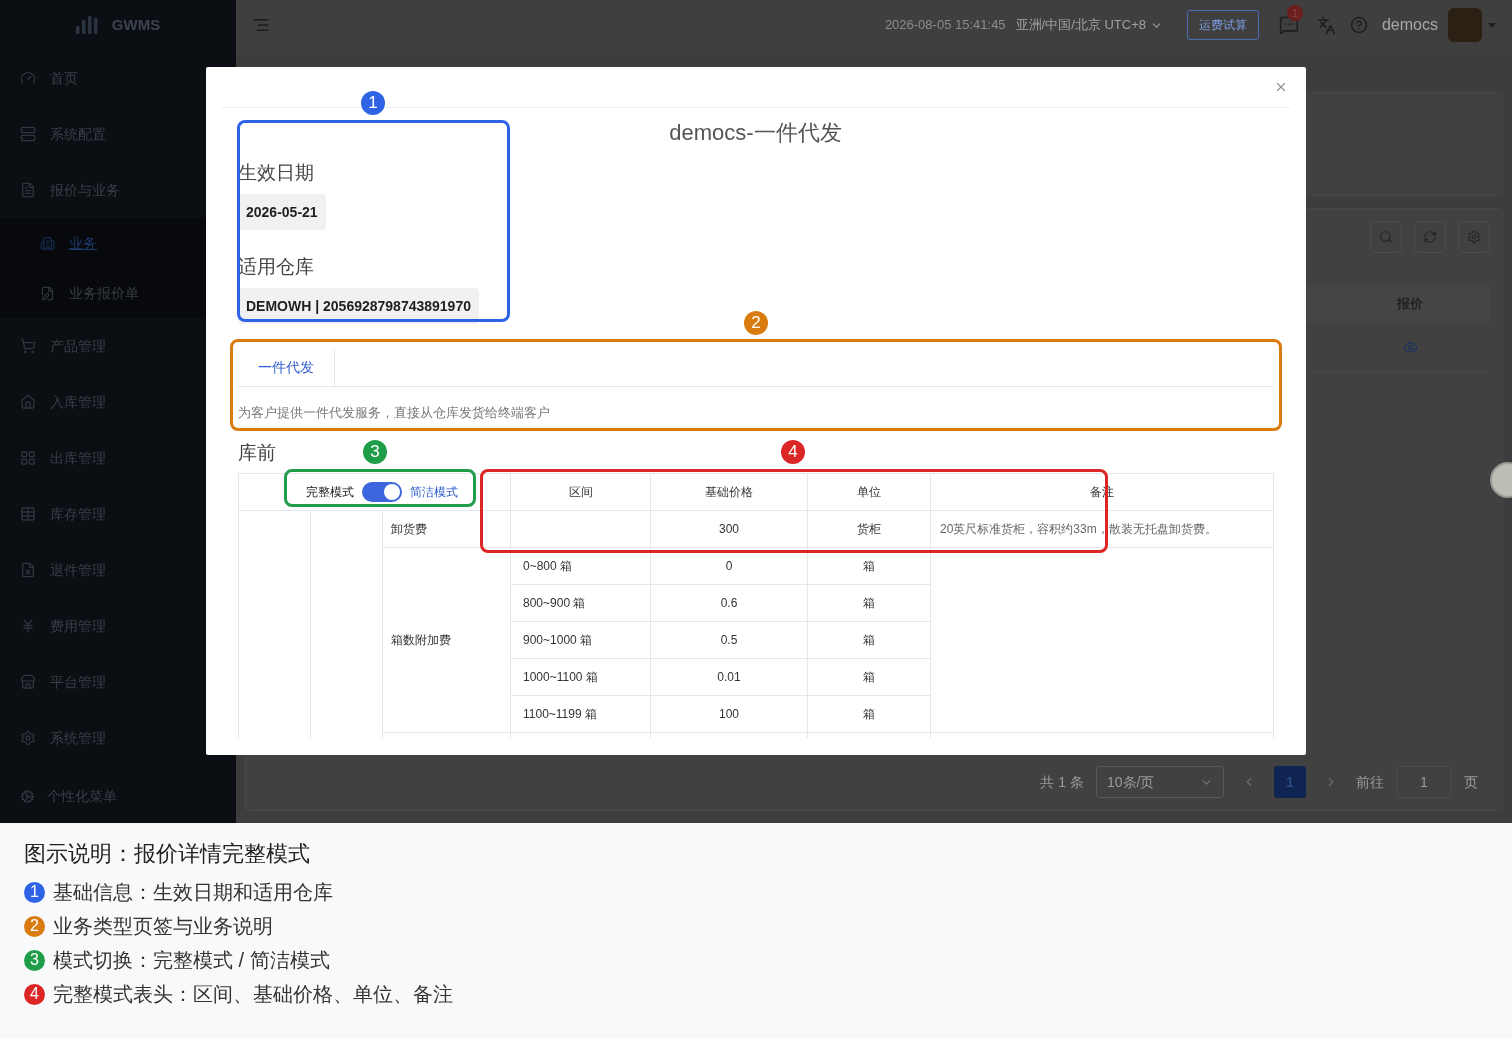 This screenshot has width=1512, height=1039. Describe the element at coordinates (34, 960) in the screenshot. I see `legend-number-badge: 3` at that location.